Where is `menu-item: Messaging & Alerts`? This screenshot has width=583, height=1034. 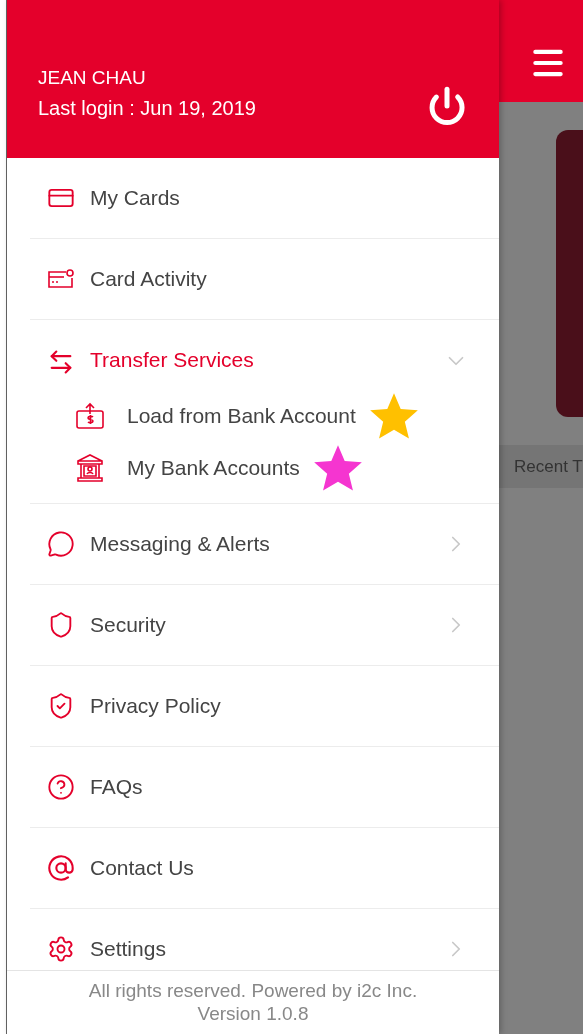
menu-item: Messaging & Alerts is located at coordinates (180, 544).